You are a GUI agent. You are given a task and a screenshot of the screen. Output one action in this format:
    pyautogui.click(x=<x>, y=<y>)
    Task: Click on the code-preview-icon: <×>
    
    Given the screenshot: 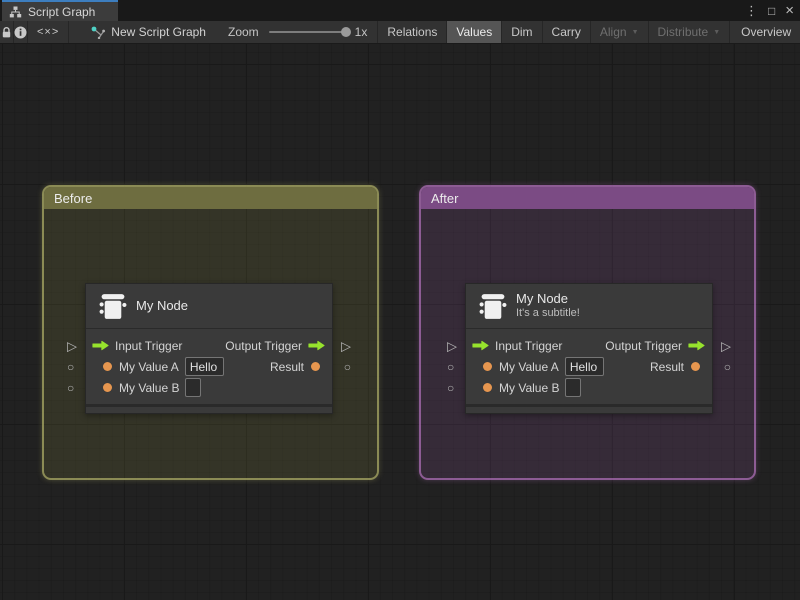 What is the action you would take?
    pyautogui.click(x=48, y=32)
    